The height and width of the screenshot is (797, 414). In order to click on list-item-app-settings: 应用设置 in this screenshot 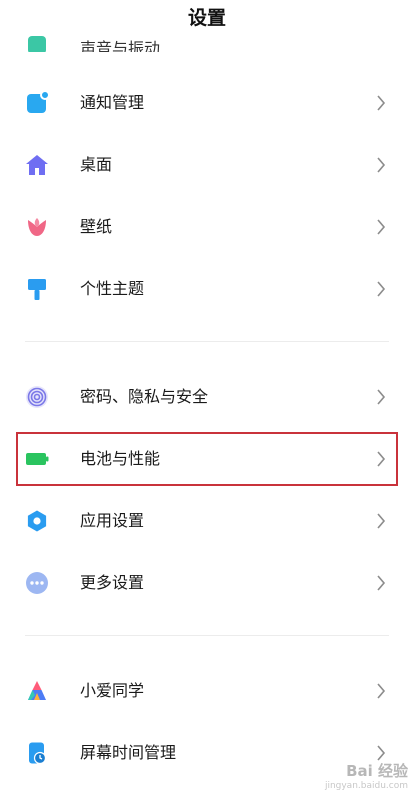, I will do `click(207, 521)`.